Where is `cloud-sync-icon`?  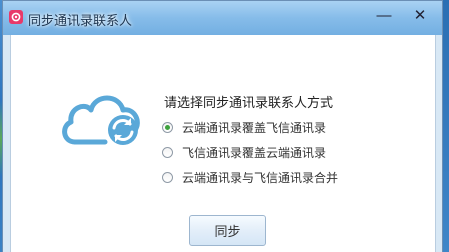 cloud-sync-icon is located at coordinates (101, 120).